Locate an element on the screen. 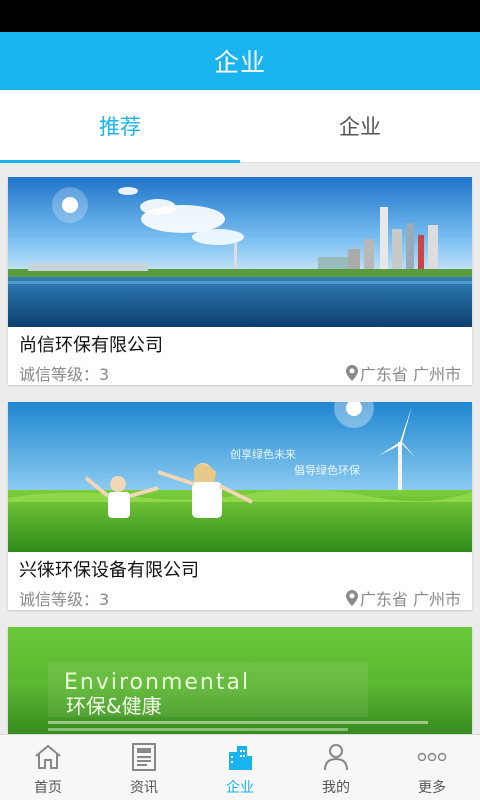 The height and width of the screenshot is (800, 480). app-header: 企业 is located at coordinates (240, 61).